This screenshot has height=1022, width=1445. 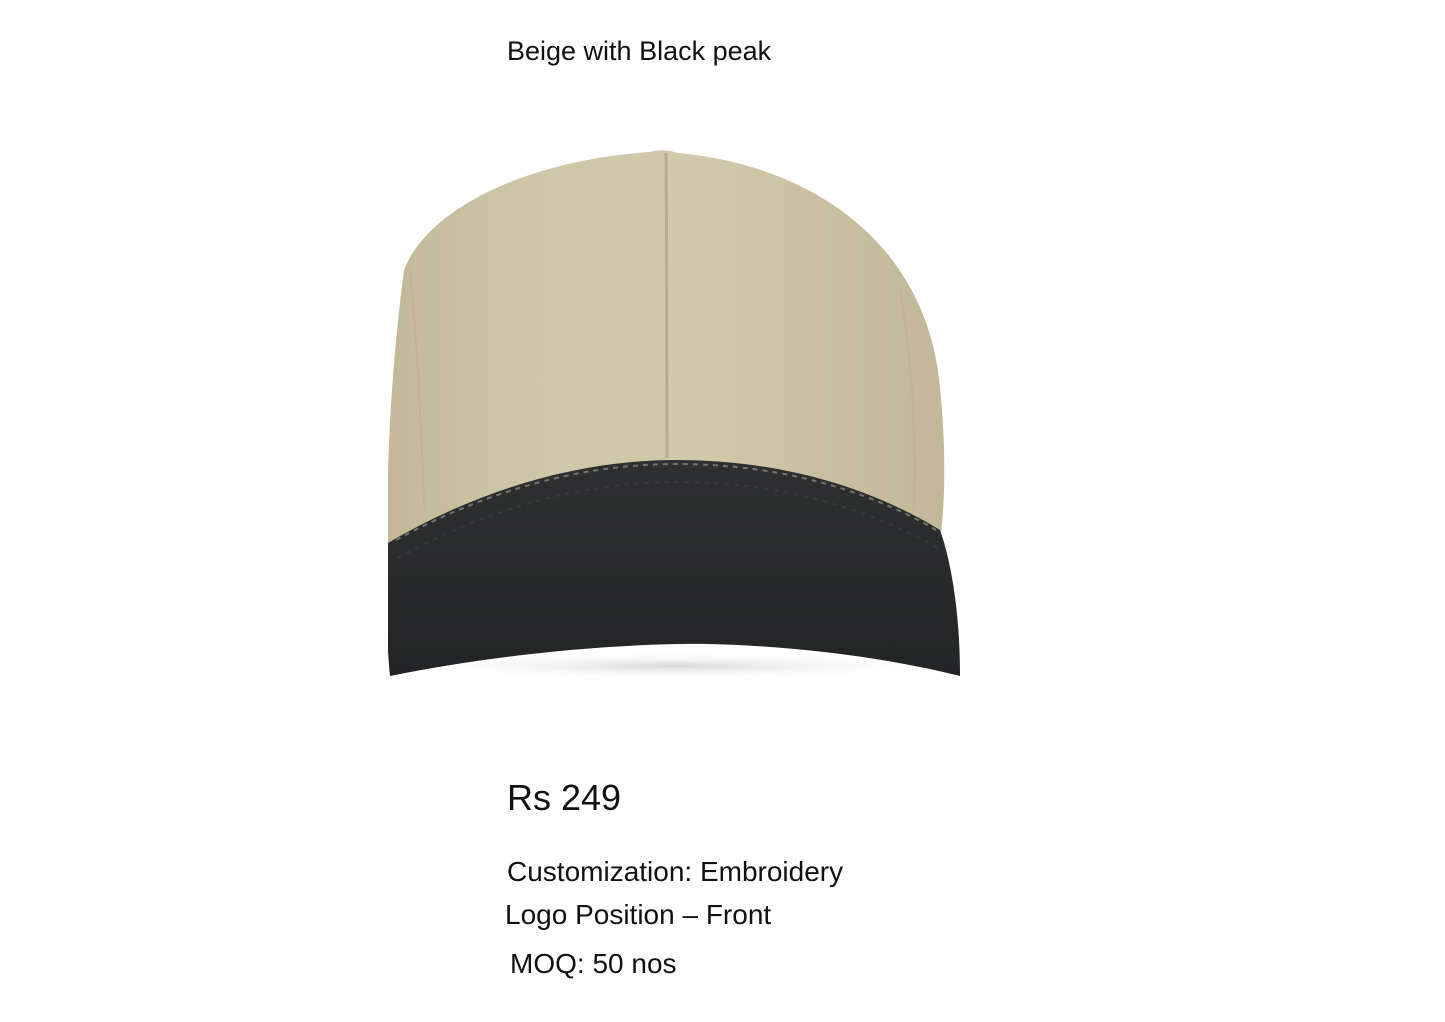 I want to click on customization-text: Customization: Embroidery, so click(x=675, y=871).